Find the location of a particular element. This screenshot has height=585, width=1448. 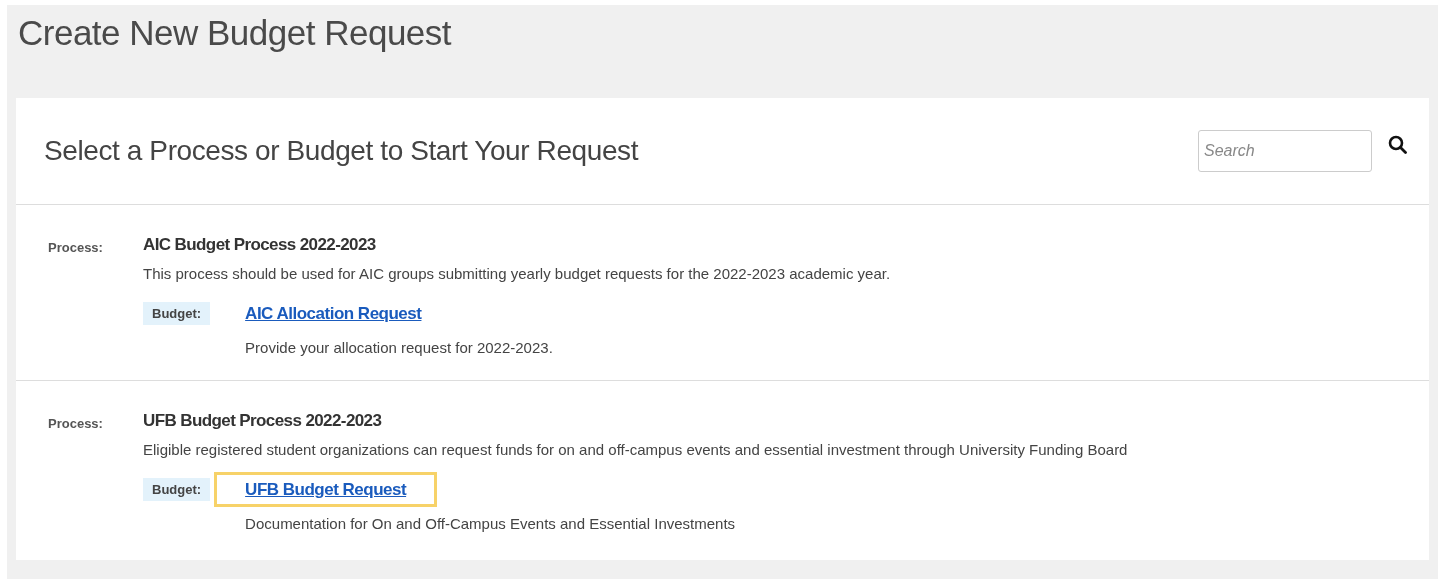

budget-description: Documentation for On and Off-Campus Events and Essential Investments is located at coordinates (490, 523).